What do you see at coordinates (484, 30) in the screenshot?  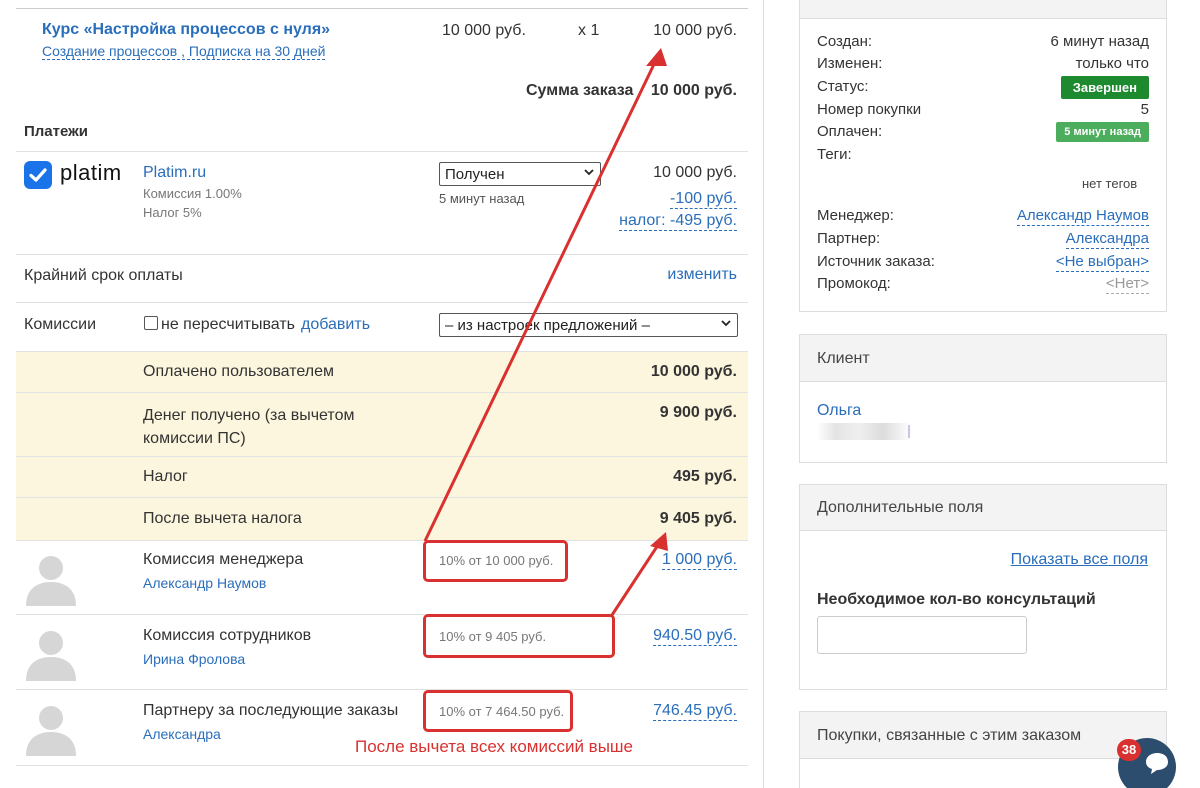 I see `item-price: 10 000 руб.` at bounding box center [484, 30].